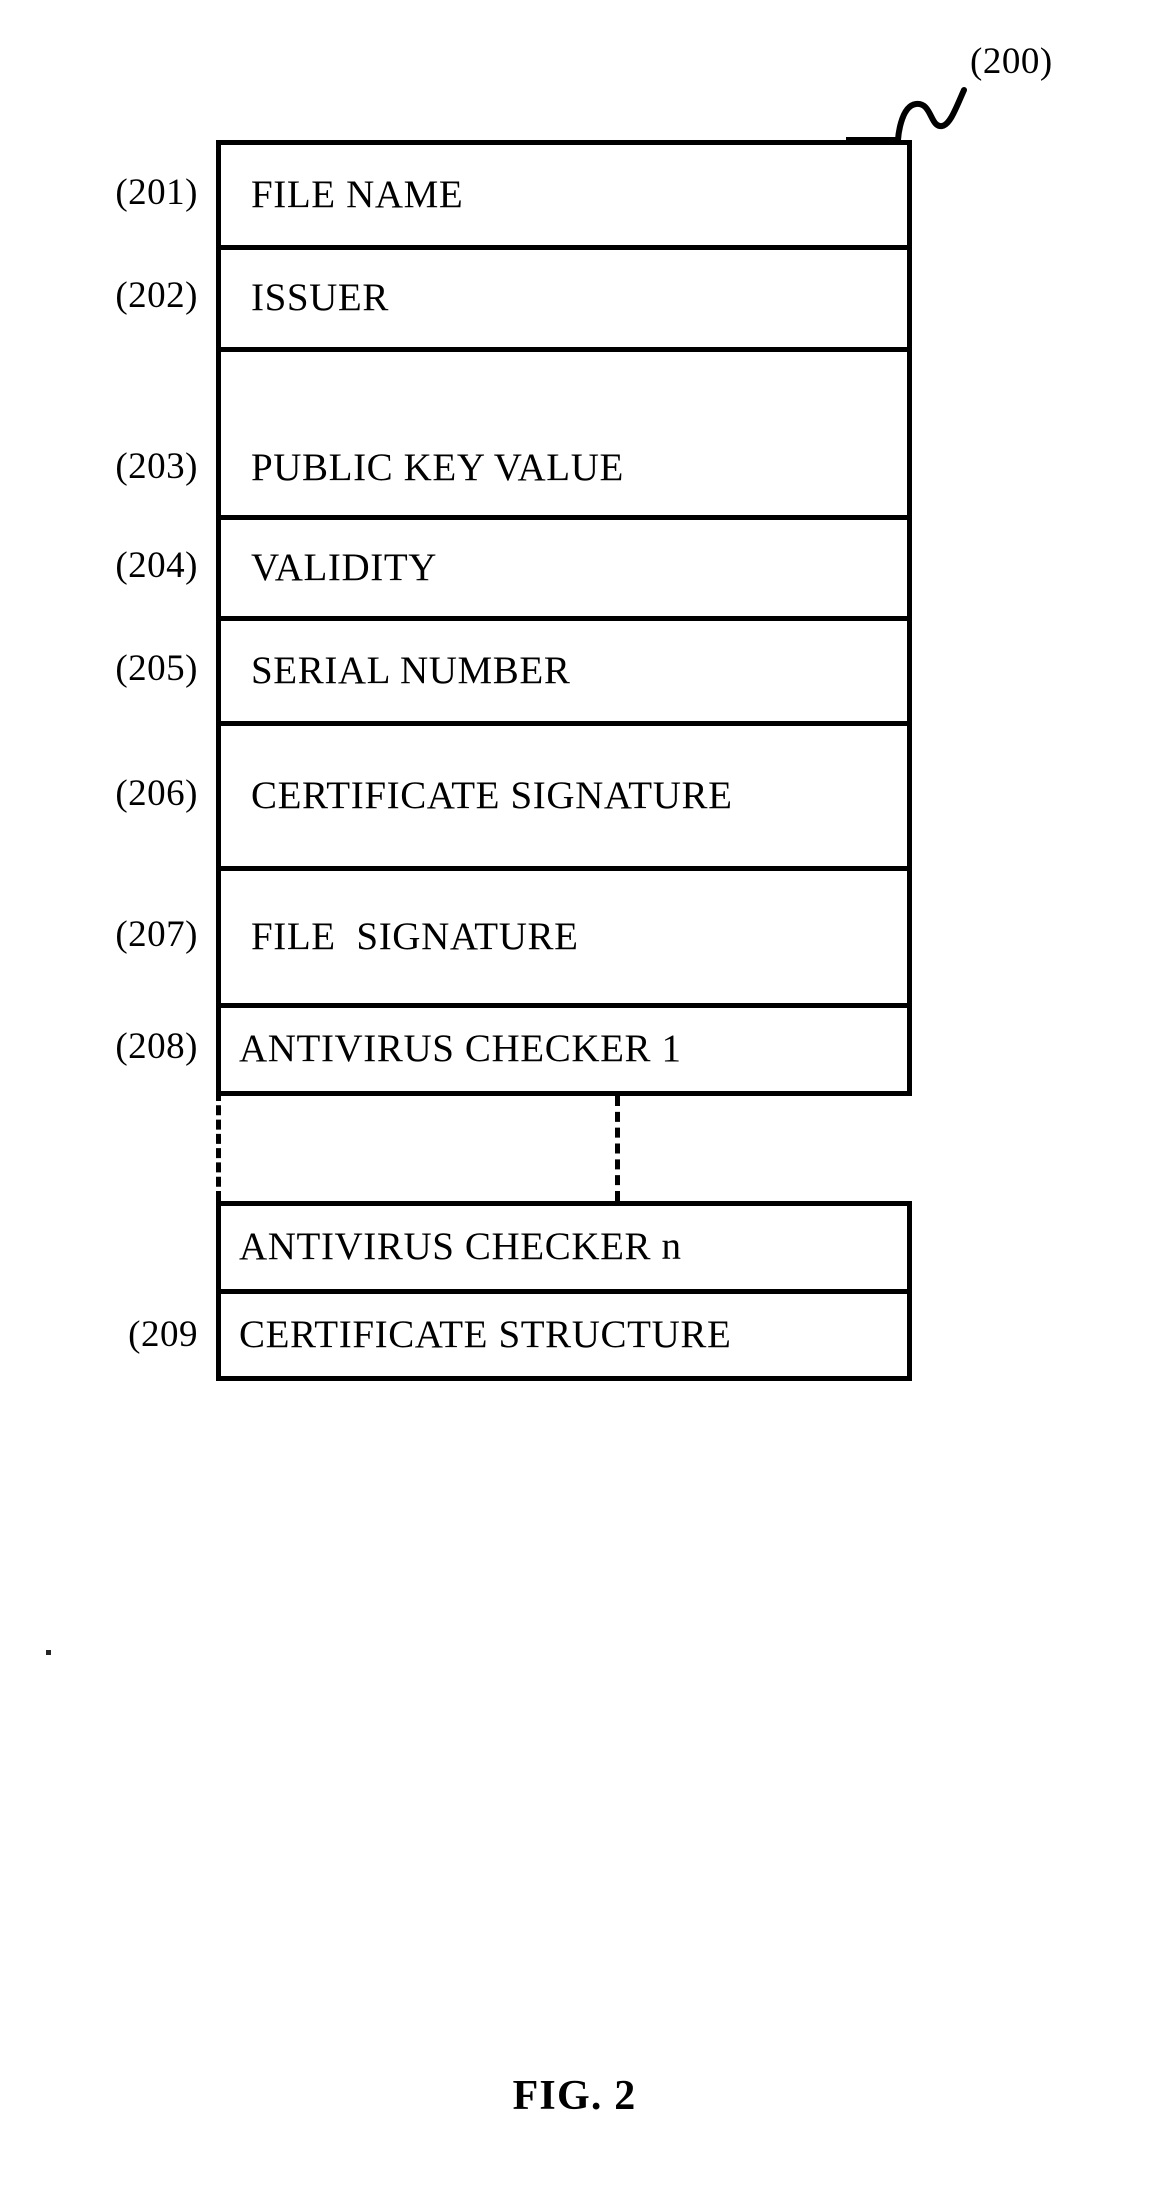 This screenshot has height=2192, width=1149. Describe the element at coordinates (564, 192) in the screenshot. I see `structure-row: FILE NAME` at that location.